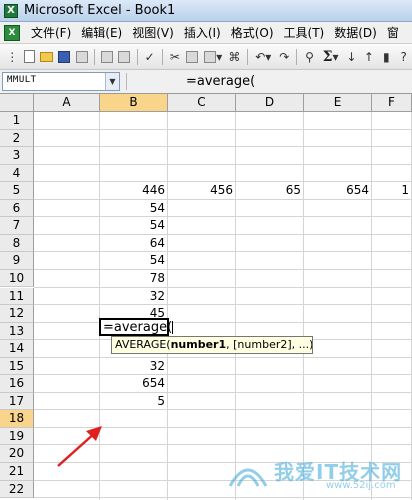  What do you see at coordinates (338, 103) in the screenshot?
I see `column-header-e: E` at bounding box center [338, 103].